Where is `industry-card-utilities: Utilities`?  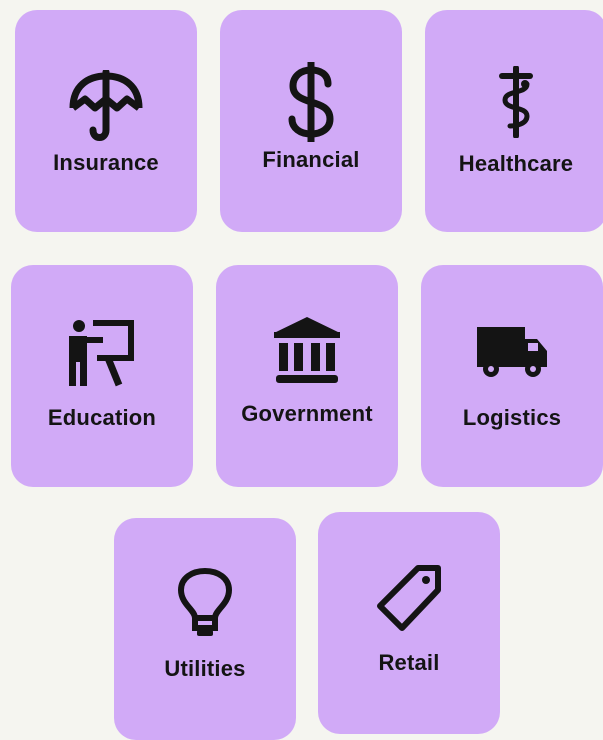 industry-card-utilities: Utilities is located at coordinates (205, 629).